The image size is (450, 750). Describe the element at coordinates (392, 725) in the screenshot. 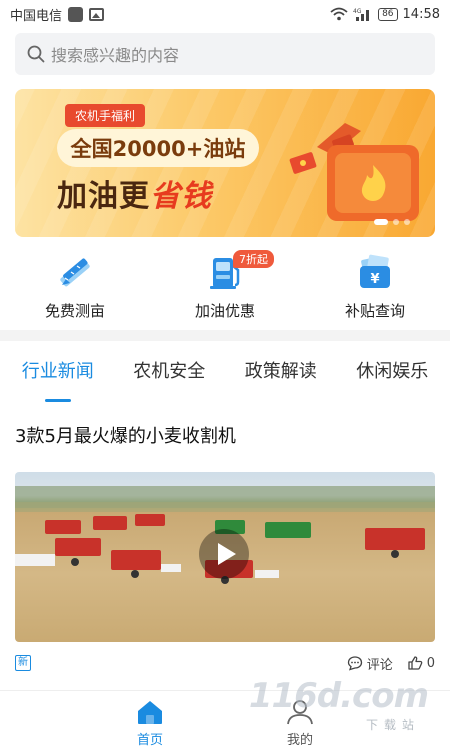

I see `watermark-subtext: 下载站` at that location.